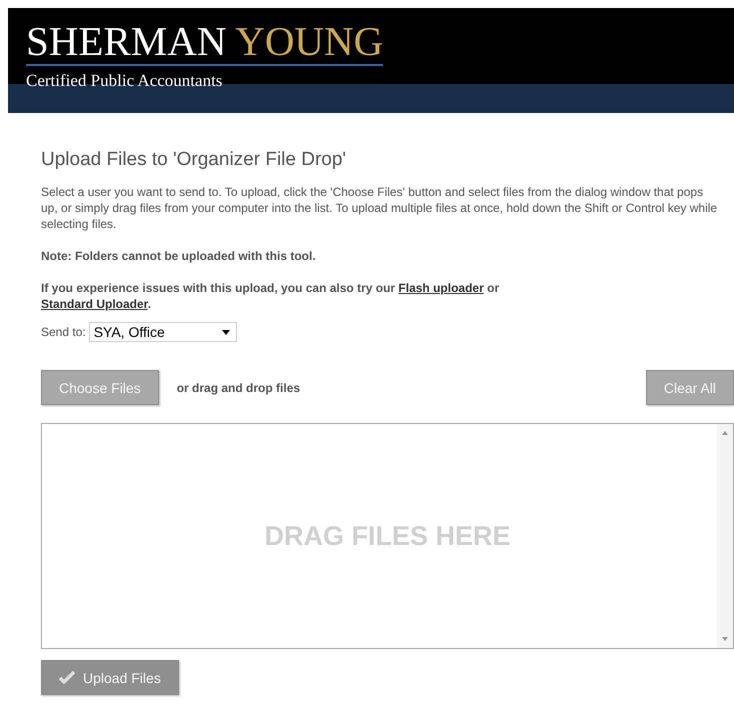  What do you see at coordinates (94, 304) in the screenshot?
I see `uploader-link: Standard Uploader` at bounding box center [94, 304].